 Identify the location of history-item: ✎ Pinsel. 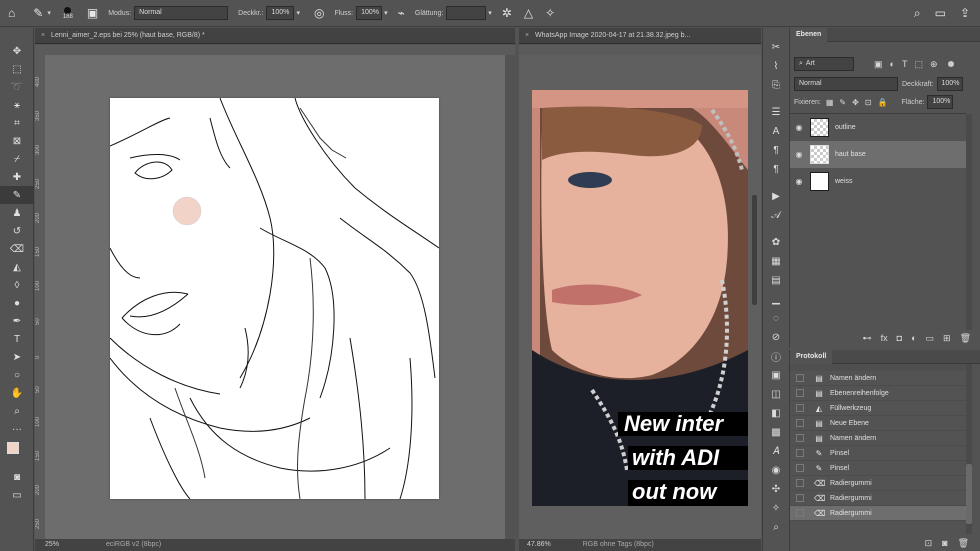
(878, 453).